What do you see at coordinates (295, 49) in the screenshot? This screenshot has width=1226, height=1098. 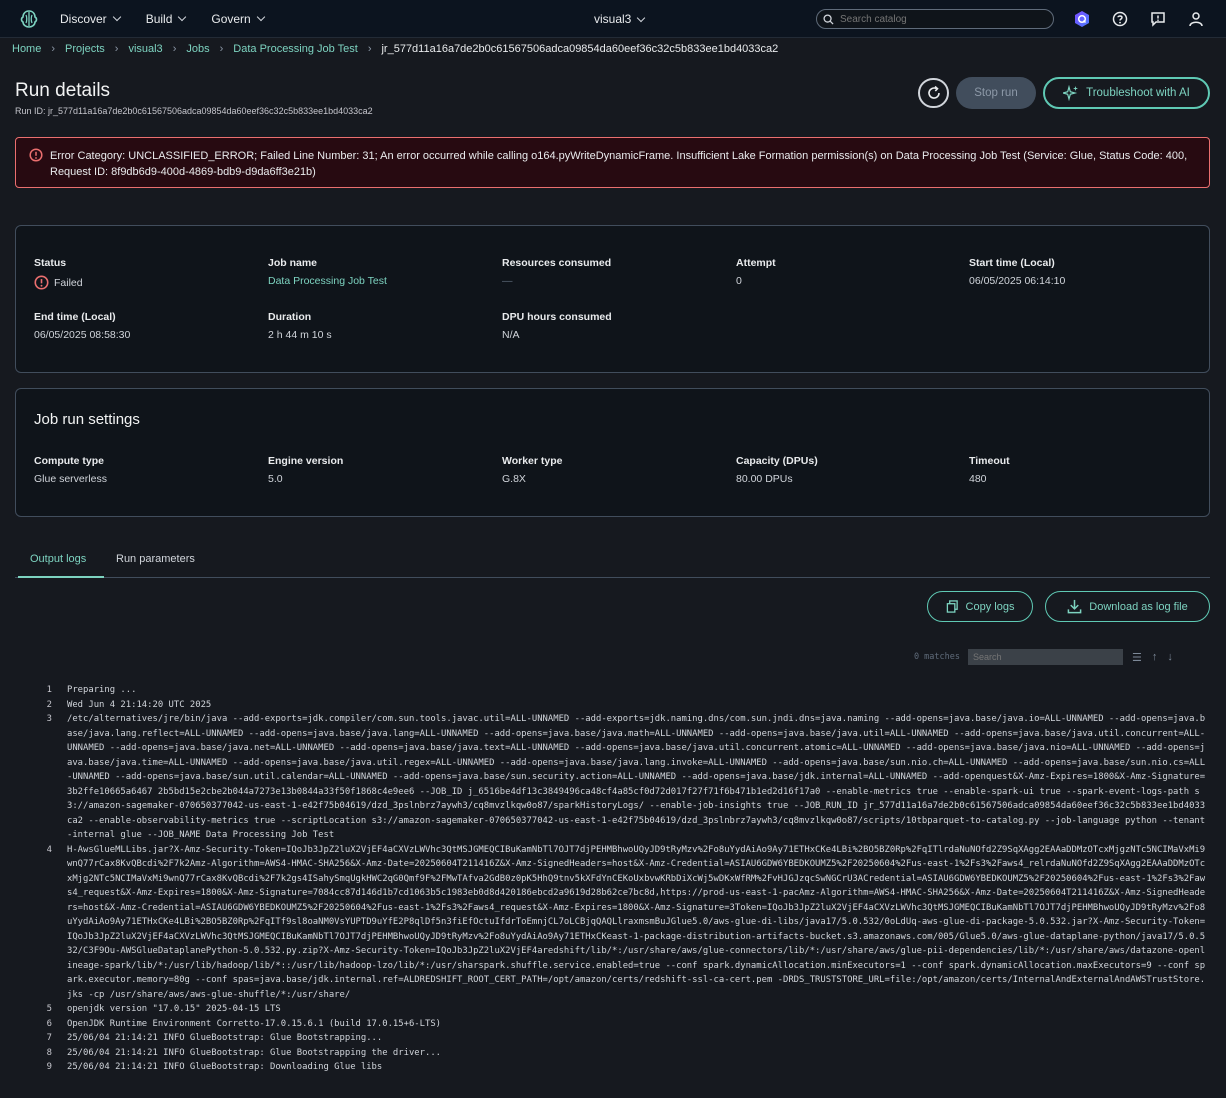 I see `breadcrumb-job: Data Processing Job Test` at bounding box center [295, 49].